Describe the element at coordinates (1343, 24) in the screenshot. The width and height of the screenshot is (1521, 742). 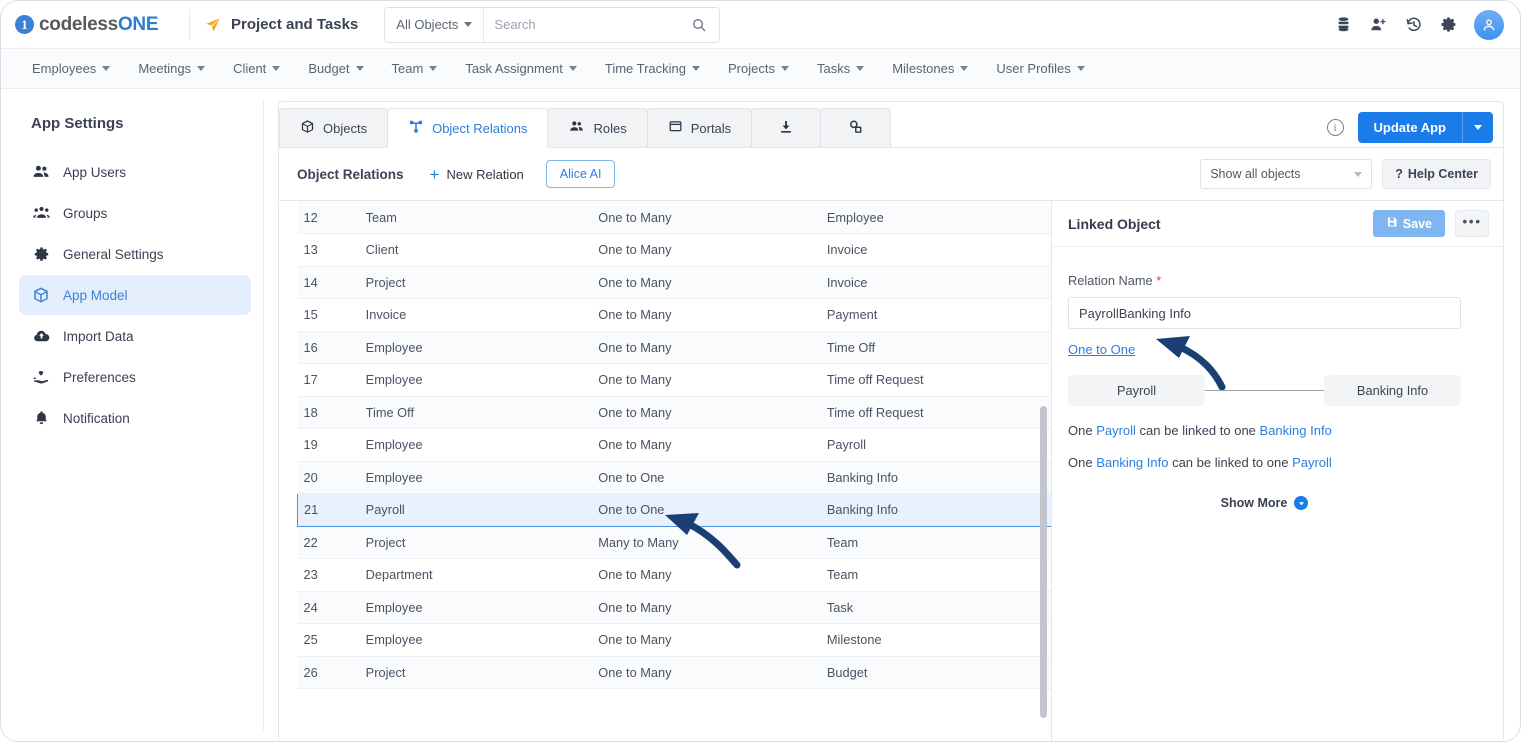
I see `database-icon` at that location.